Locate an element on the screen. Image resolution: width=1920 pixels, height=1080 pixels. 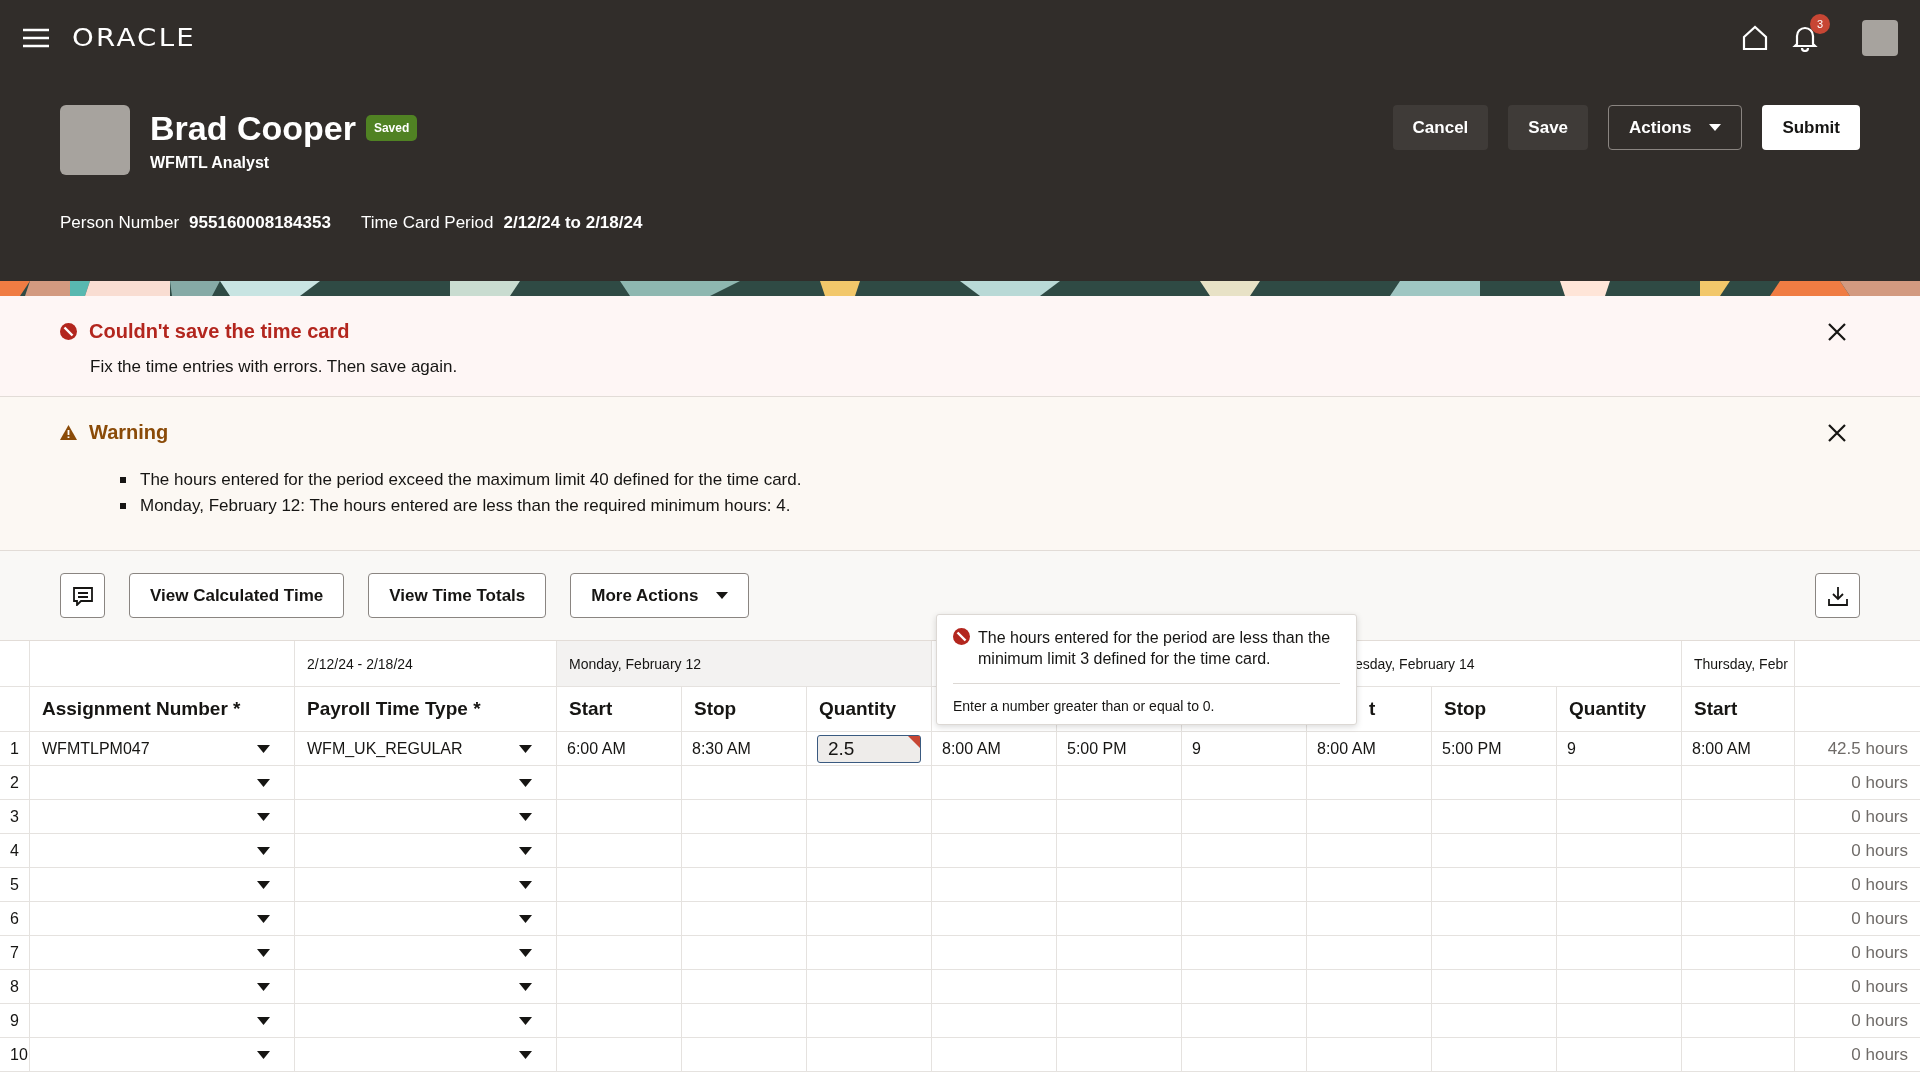
table-cell: 6:00 AM is located at coordinates (619, 748).